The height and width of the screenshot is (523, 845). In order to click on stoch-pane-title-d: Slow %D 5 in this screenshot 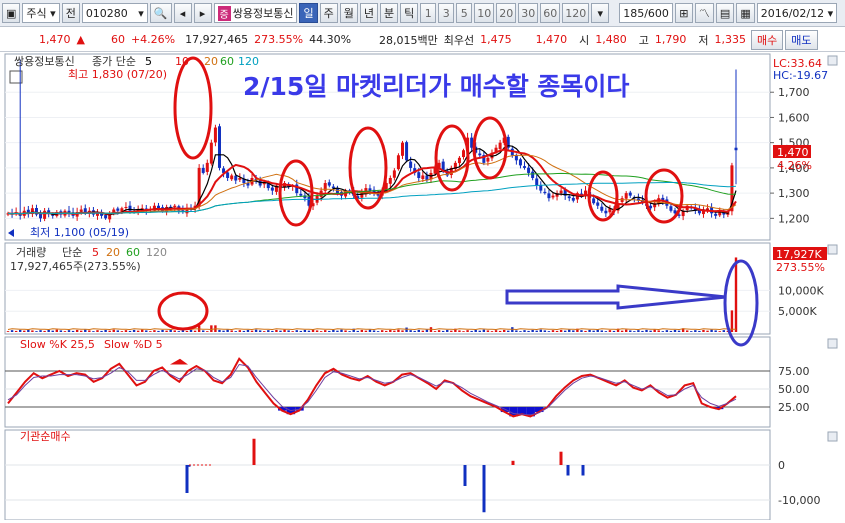, I will do `click(133, 344)`.